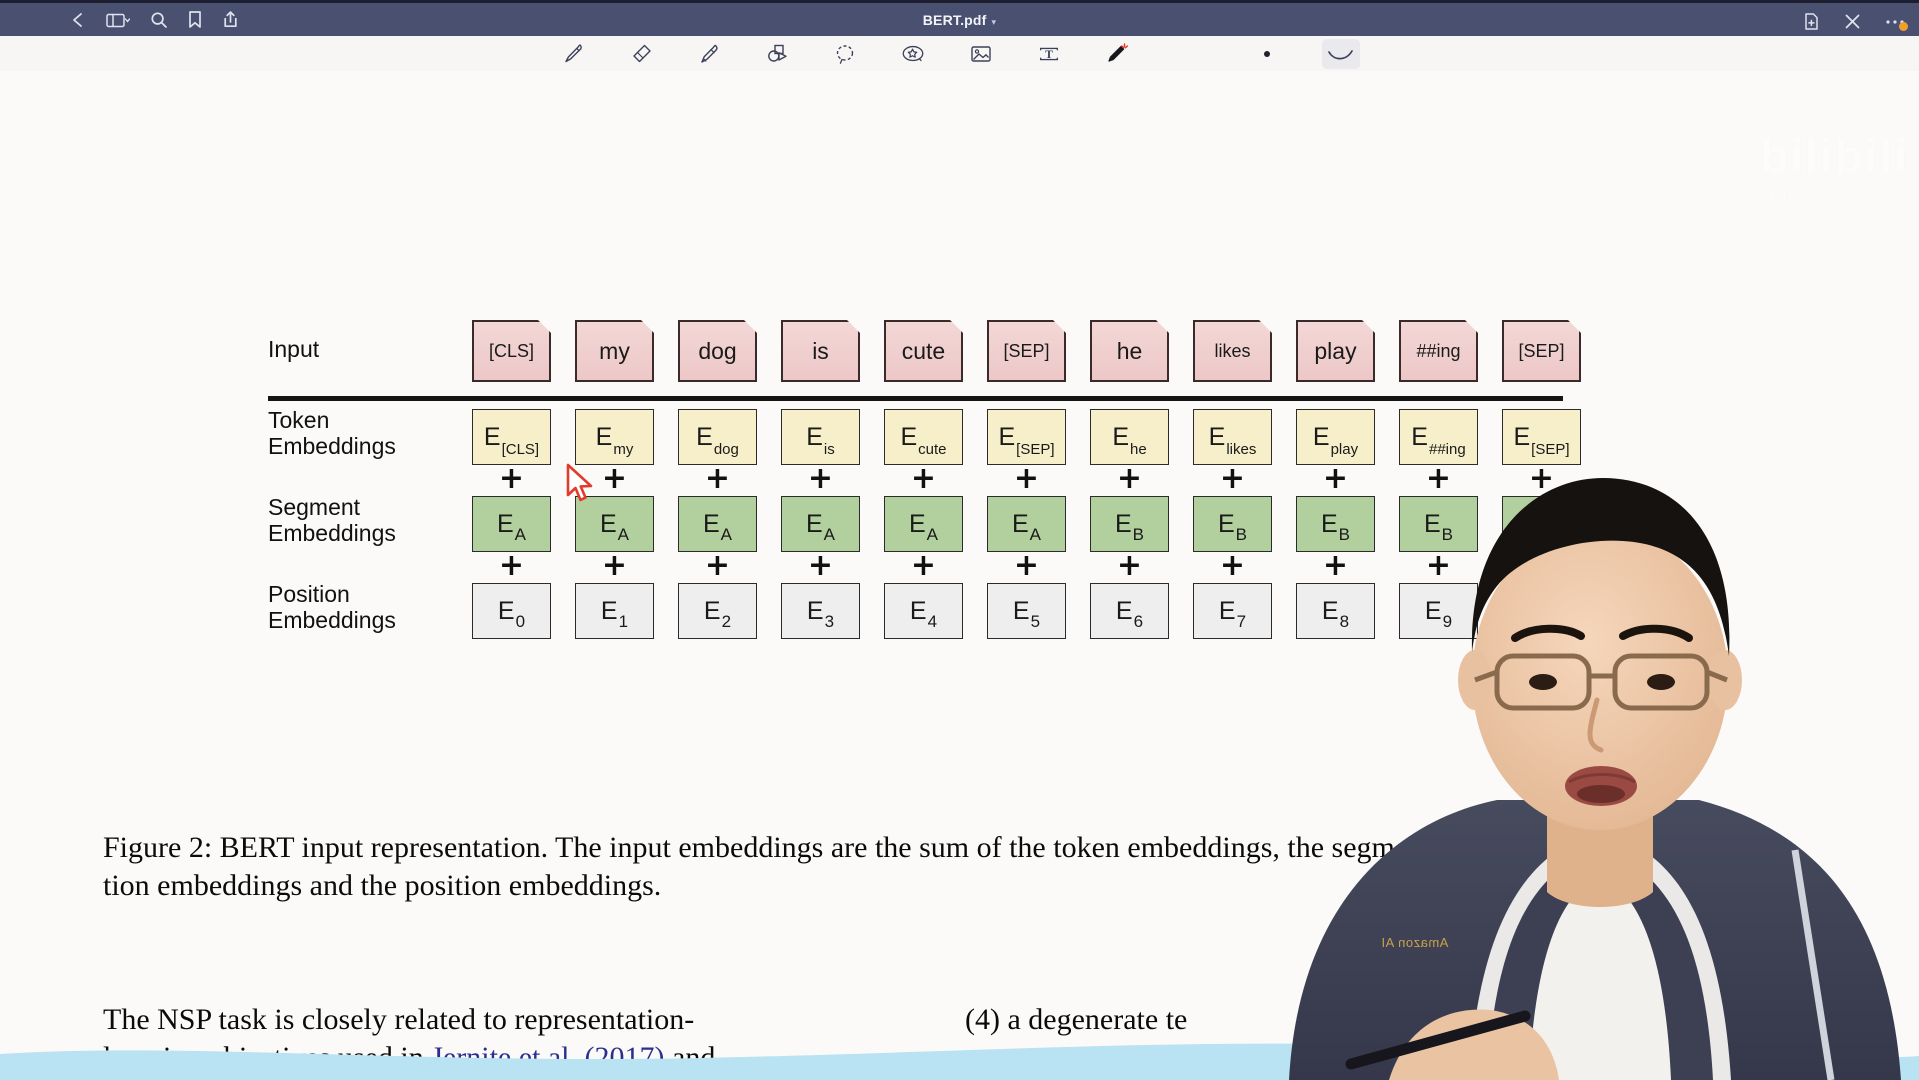 The image size is (1919, 1080). I want to click on text-tool: T, so click(1049, 54).